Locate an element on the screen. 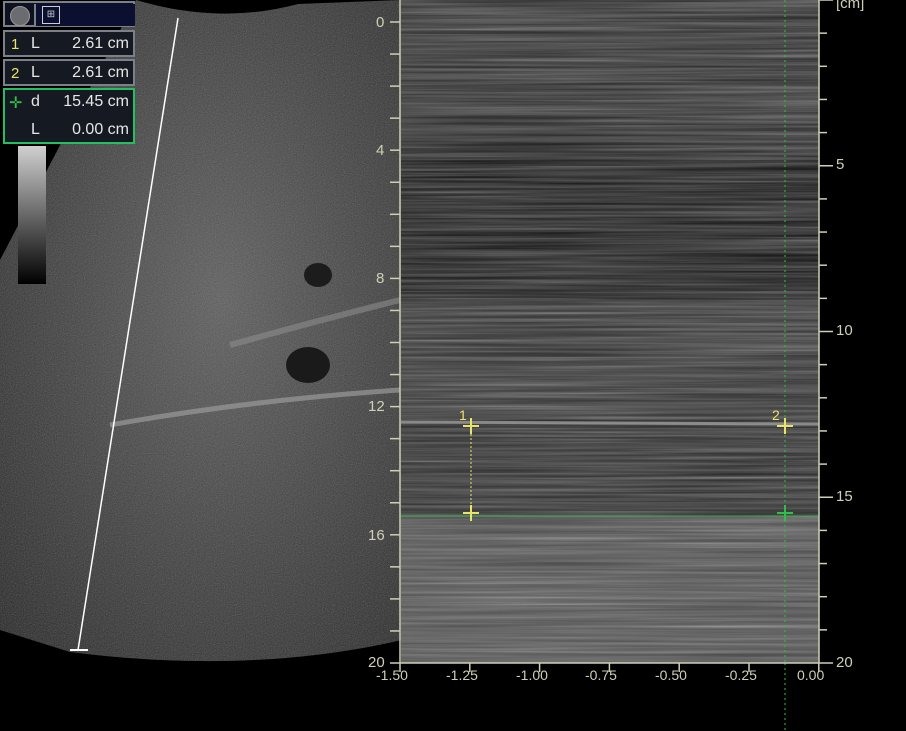 This screenshot has height=731, width=906. time-label-neg1.25: -1.25 is located at coordinates (462, 675).